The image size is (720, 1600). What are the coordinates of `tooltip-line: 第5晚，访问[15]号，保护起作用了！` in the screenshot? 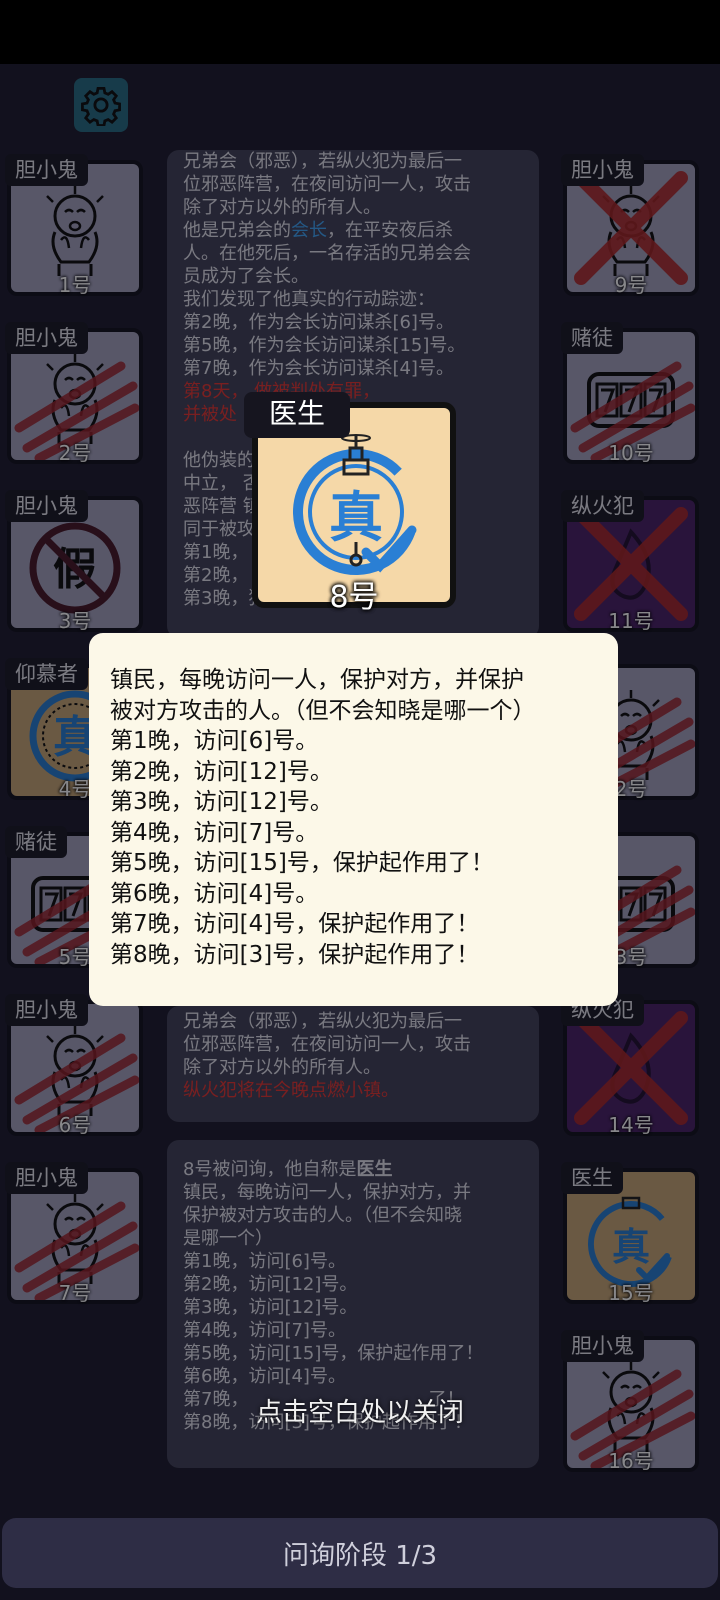 It's located at (302, 863).